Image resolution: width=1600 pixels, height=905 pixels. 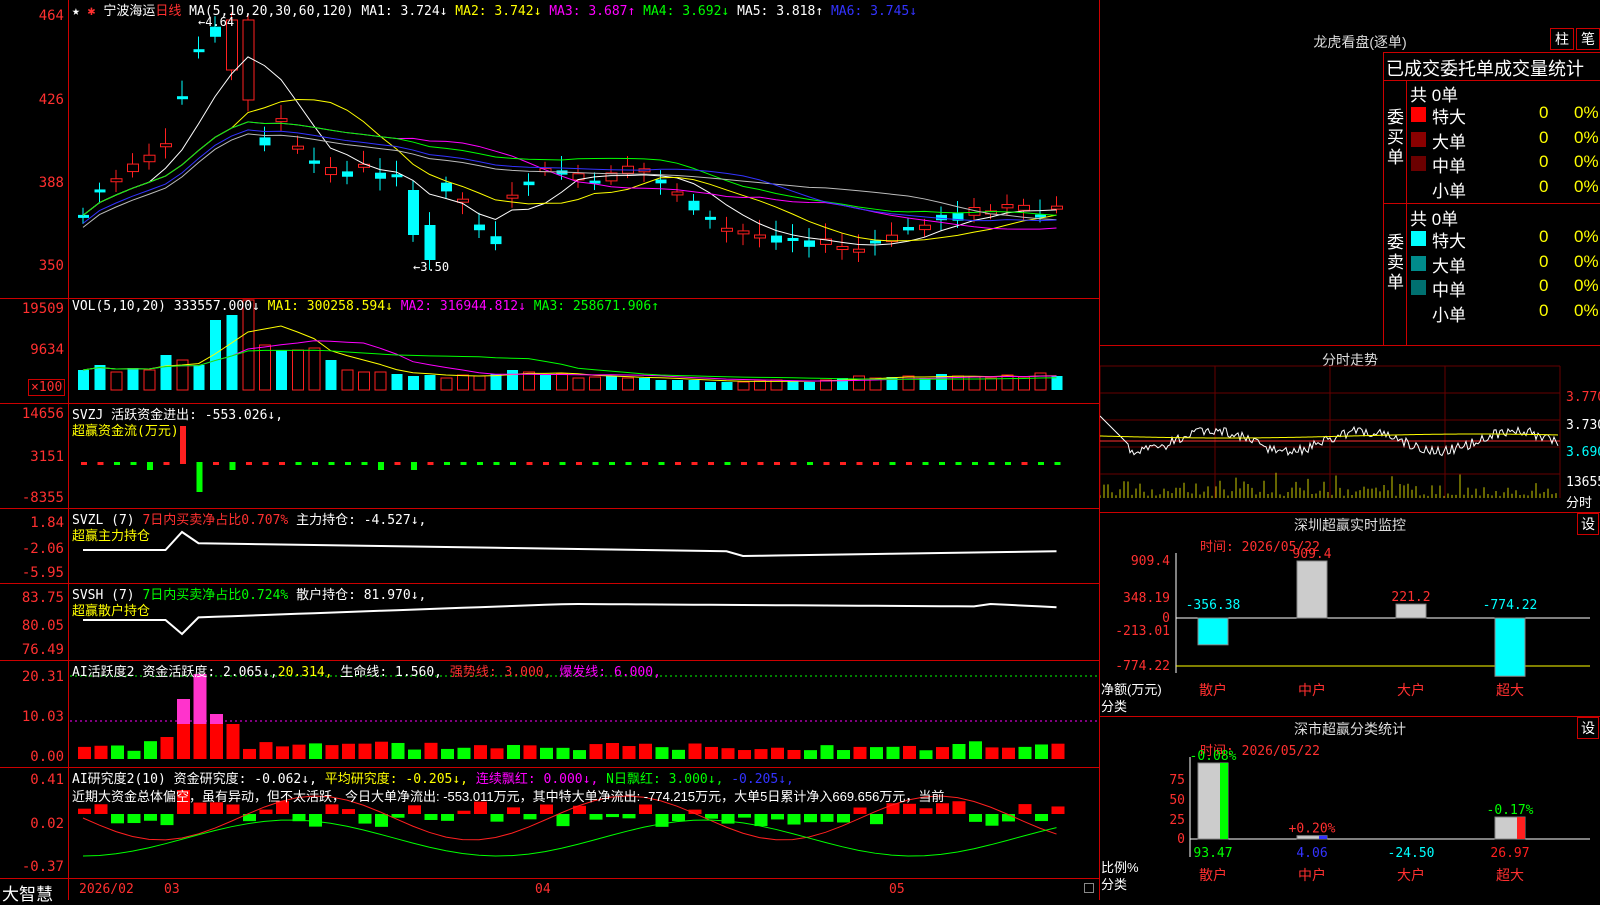 I want to click on star-icon: ★, so click(x=76, y=11).